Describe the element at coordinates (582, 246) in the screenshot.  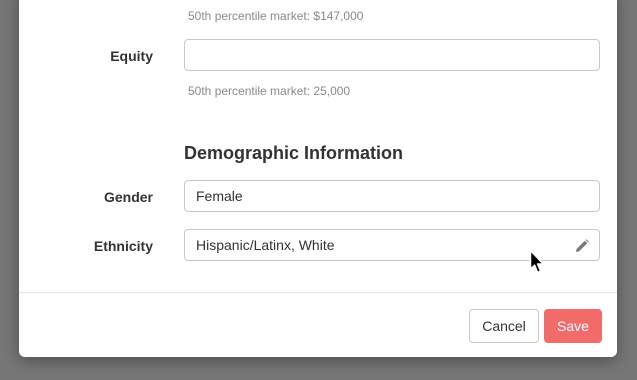
I see `pencil-icon` at that location.